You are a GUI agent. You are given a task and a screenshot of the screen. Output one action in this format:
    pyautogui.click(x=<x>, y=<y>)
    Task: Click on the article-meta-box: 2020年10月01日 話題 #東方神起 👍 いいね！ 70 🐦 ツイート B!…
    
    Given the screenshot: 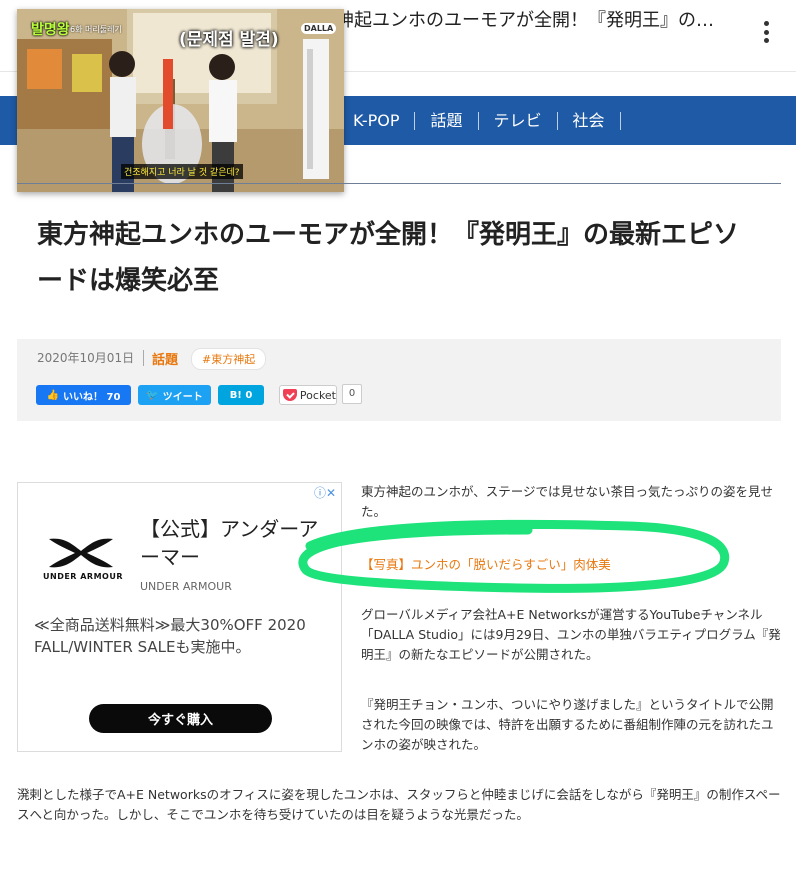 What is the action you would take?
    pyautogui.click(x=399, y=380)
    